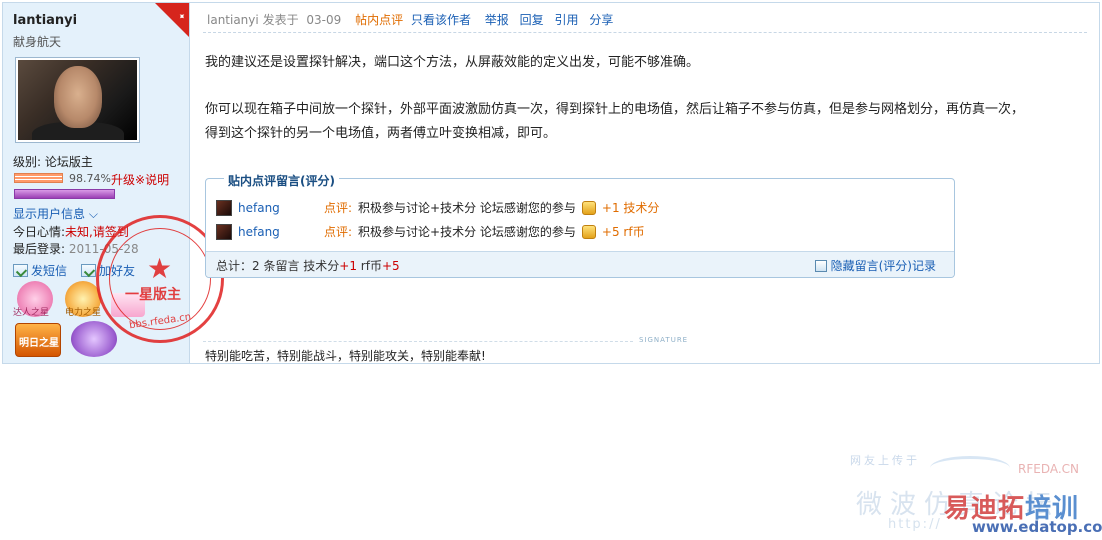 The height and width of the screenshot is (540, 1102). I want to click on watermark-site: RFEDA.CN, so click(1049, 469).